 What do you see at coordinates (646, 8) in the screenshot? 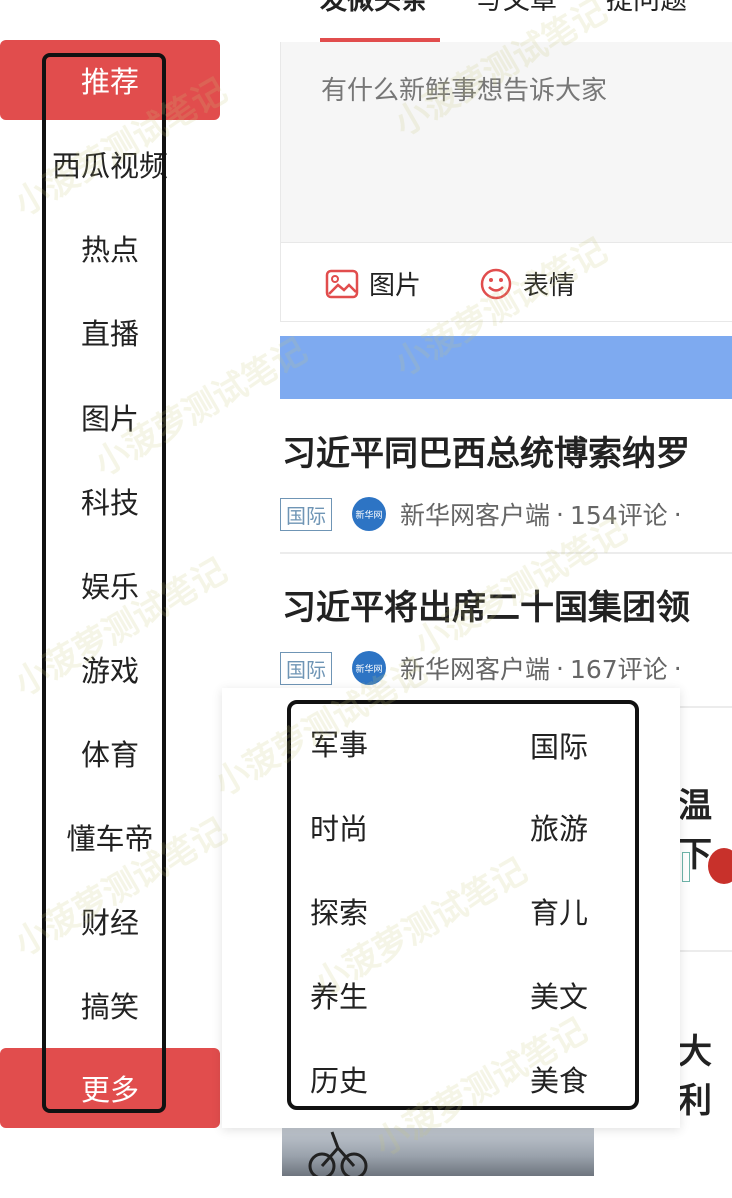
I see `tab-ask-question: 提问题` at bounding box center [646, 8].